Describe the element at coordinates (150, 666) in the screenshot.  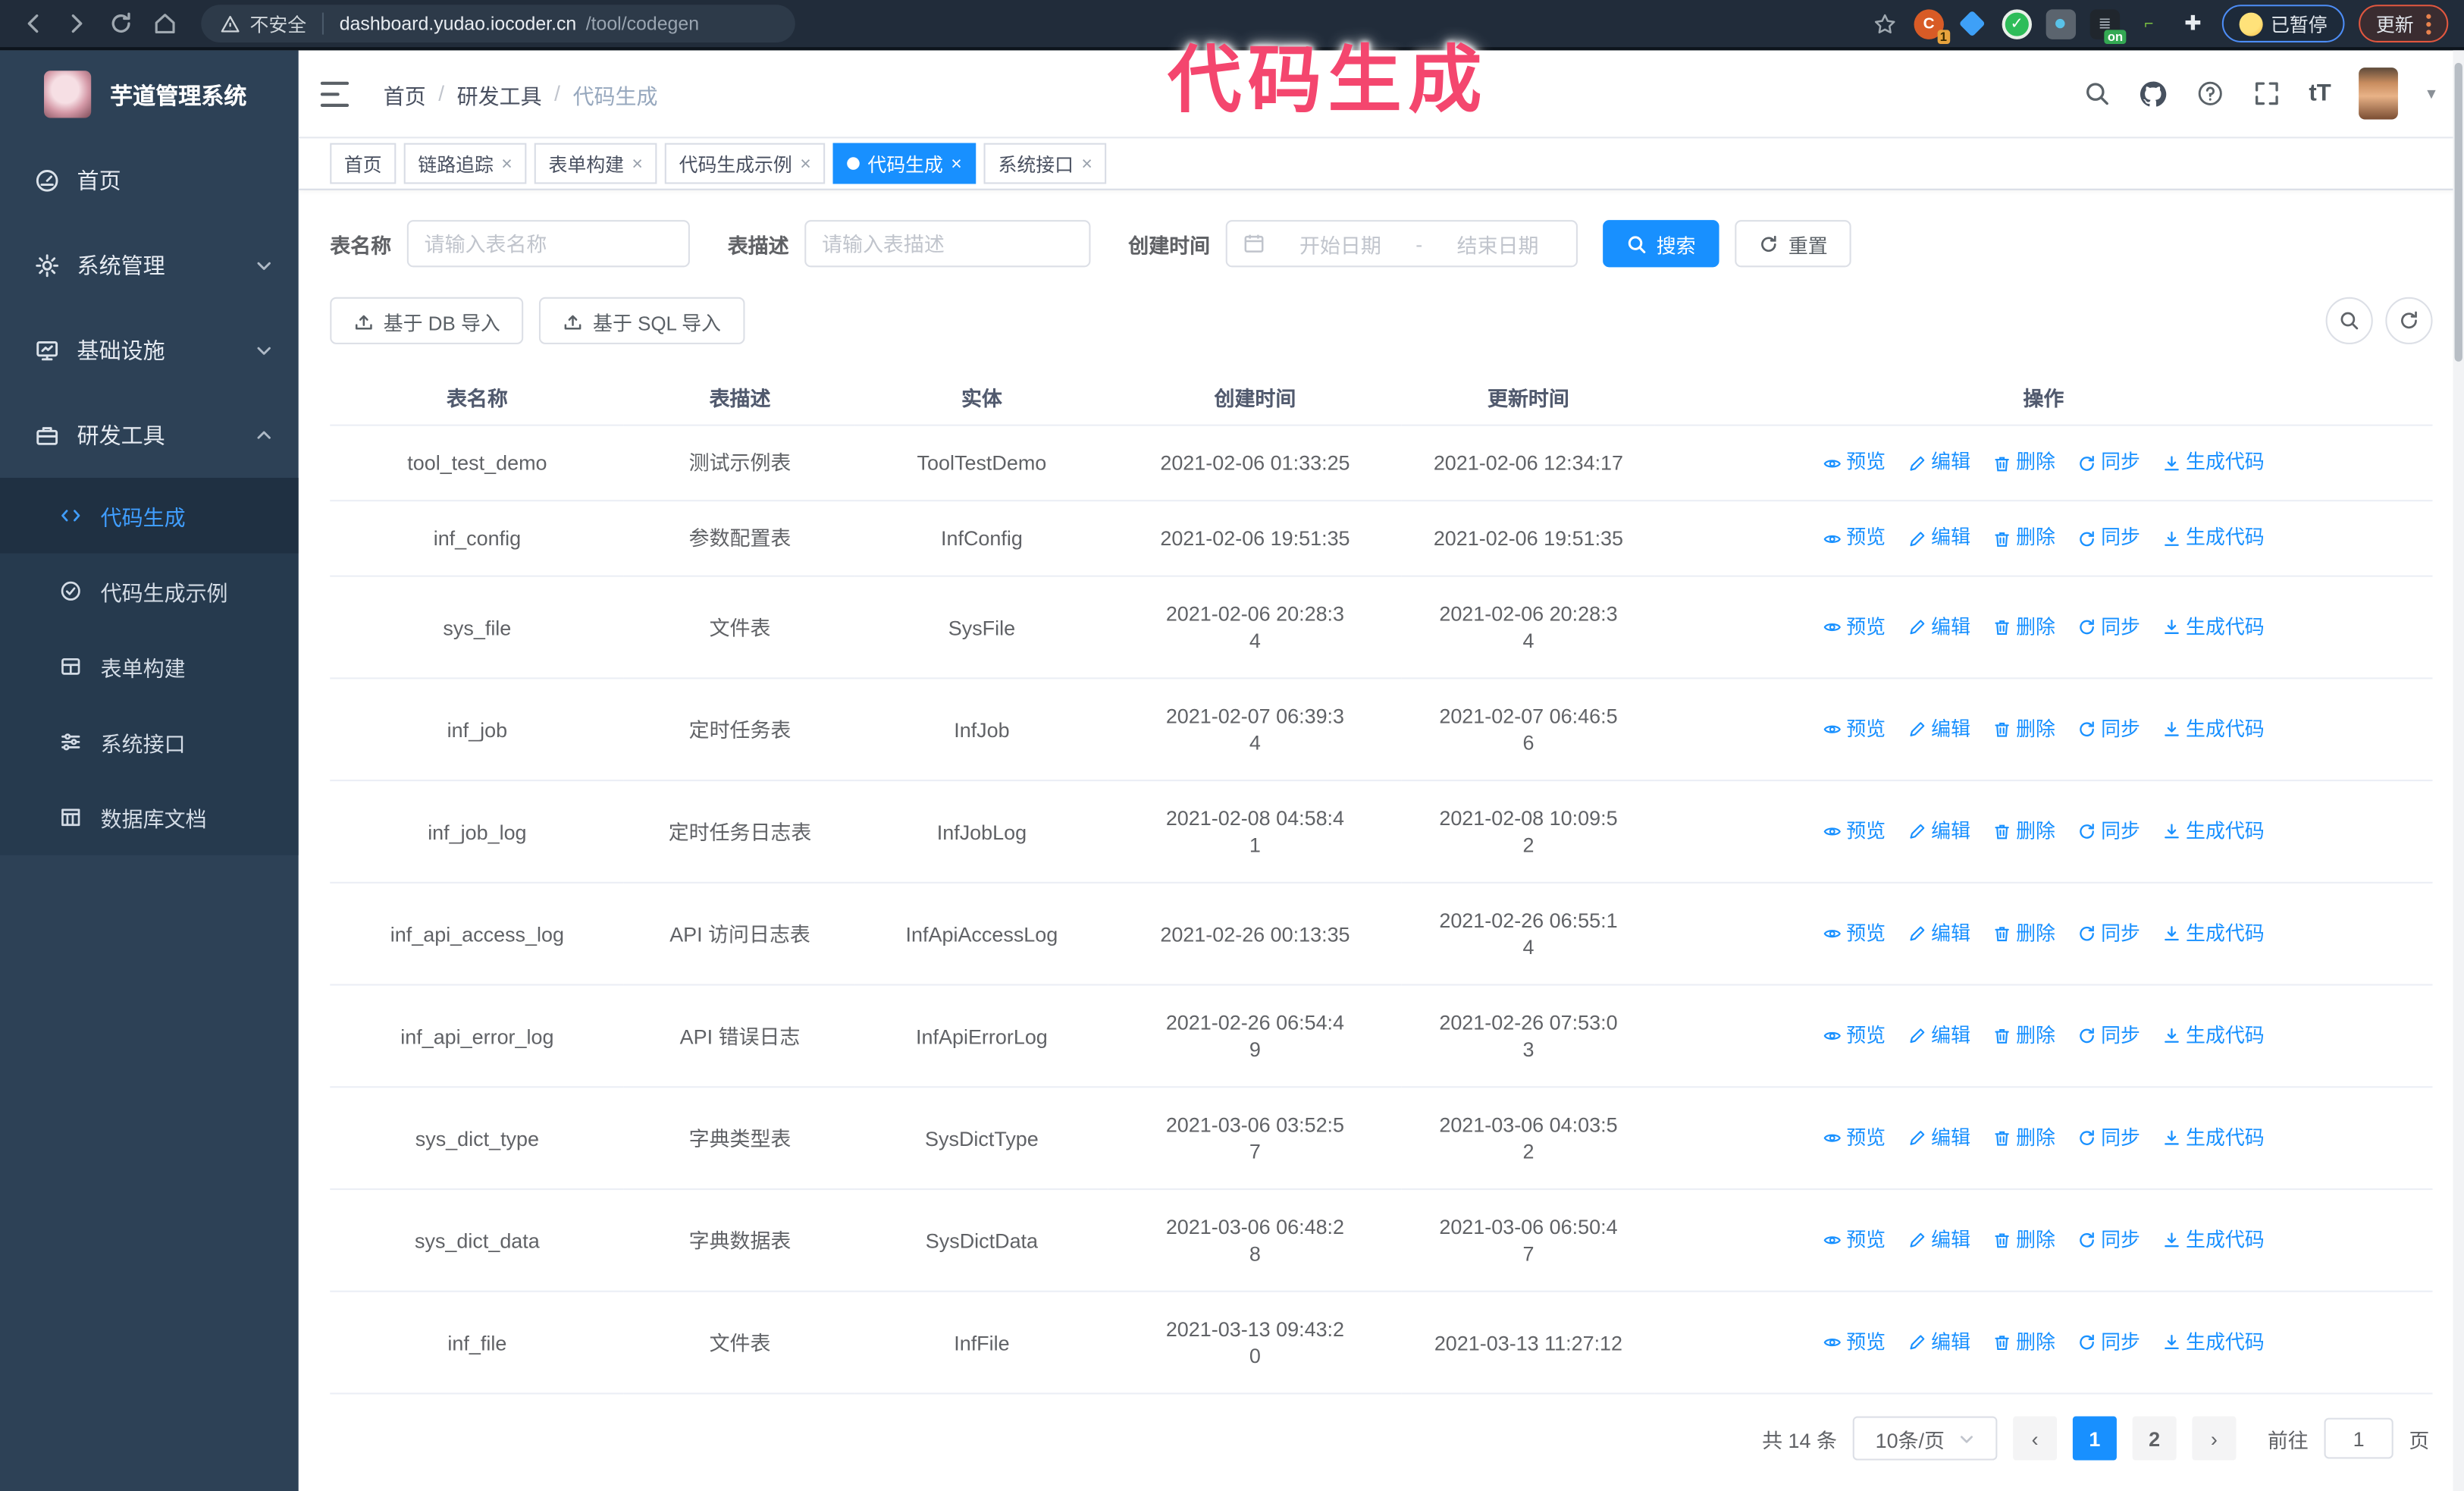
I see `sidebar-subitem-form-builder: 表单构建` at that location.